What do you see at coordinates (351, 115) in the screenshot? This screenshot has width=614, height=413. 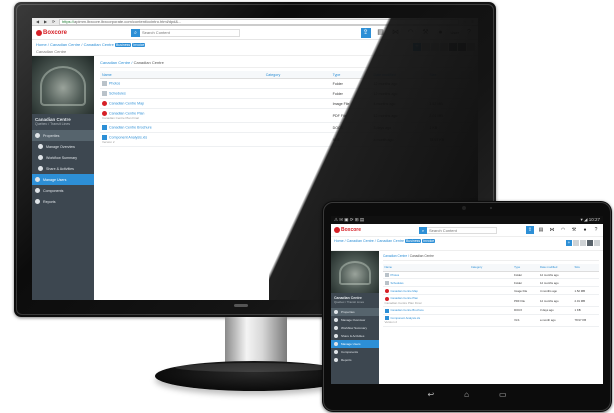 I see `cell-type: PDF File` at bounding box center [351, 115].